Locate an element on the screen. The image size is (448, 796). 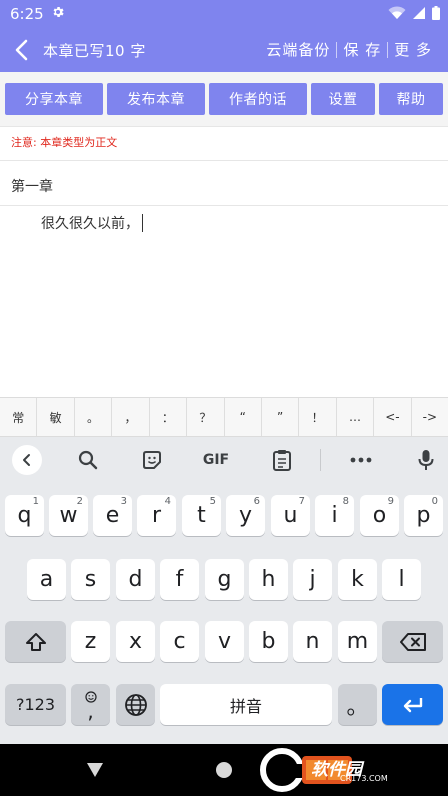
text-cursor is located at coordinates (142, 223).